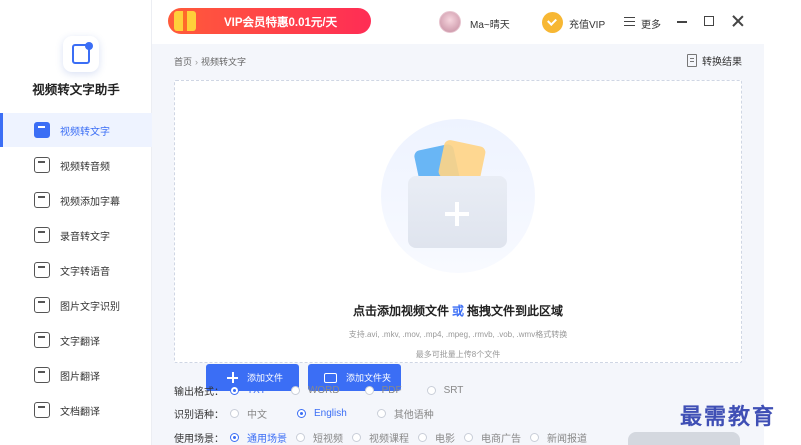 This screenshot has height=445, width=801. I want to click on vip-promo-banner: VIP会员特惠0.01元/天, so click(269, 21).